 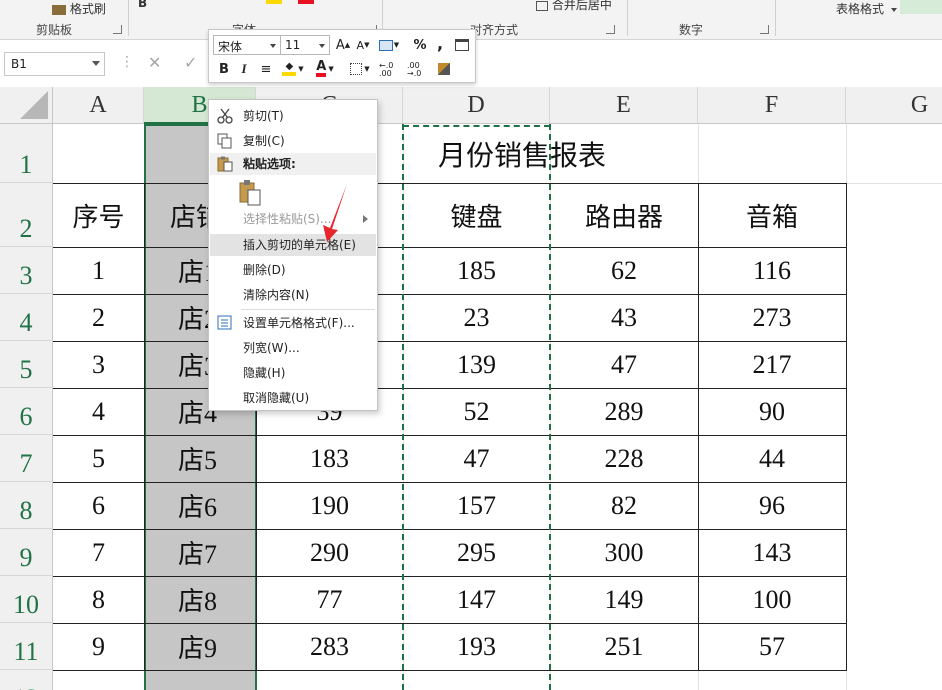 I want to click on cell-seq: 7, so click(x=98, y=552).